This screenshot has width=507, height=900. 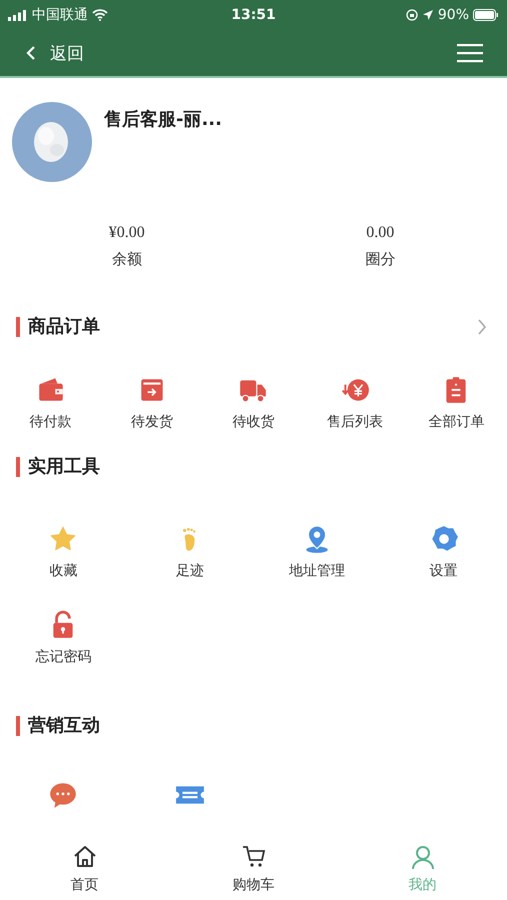 What do you see at coordinates (412, 15) in the screenshot?
I see `orientation-lock-icon` at bounding box center [412, 15].